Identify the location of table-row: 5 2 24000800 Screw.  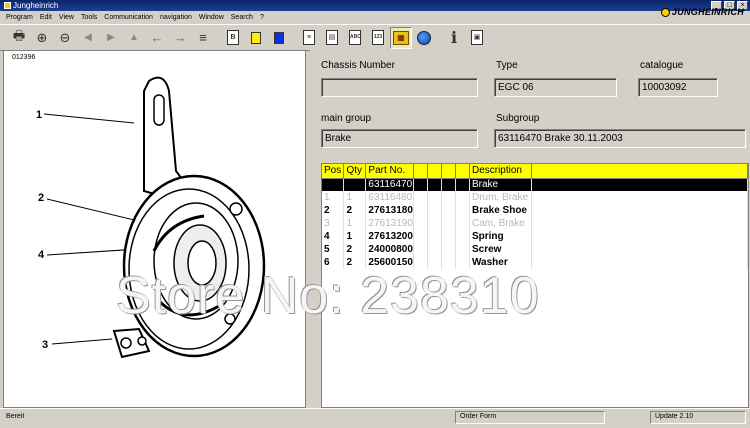
(535, 249).